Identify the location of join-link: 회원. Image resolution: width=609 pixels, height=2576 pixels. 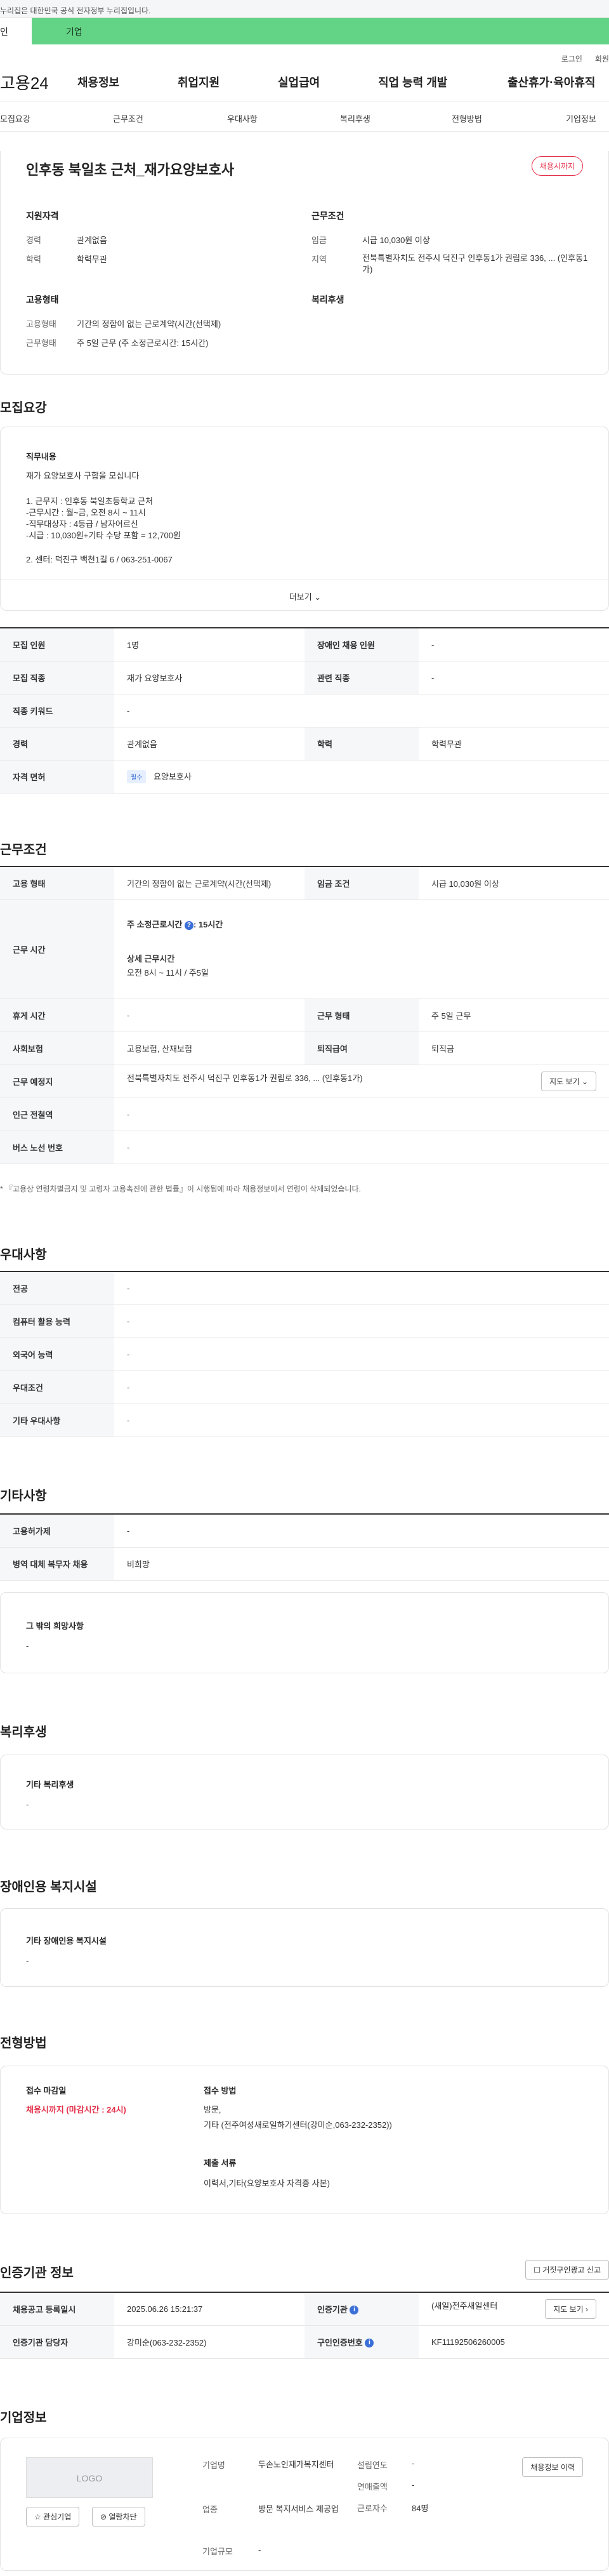
(602, 58).